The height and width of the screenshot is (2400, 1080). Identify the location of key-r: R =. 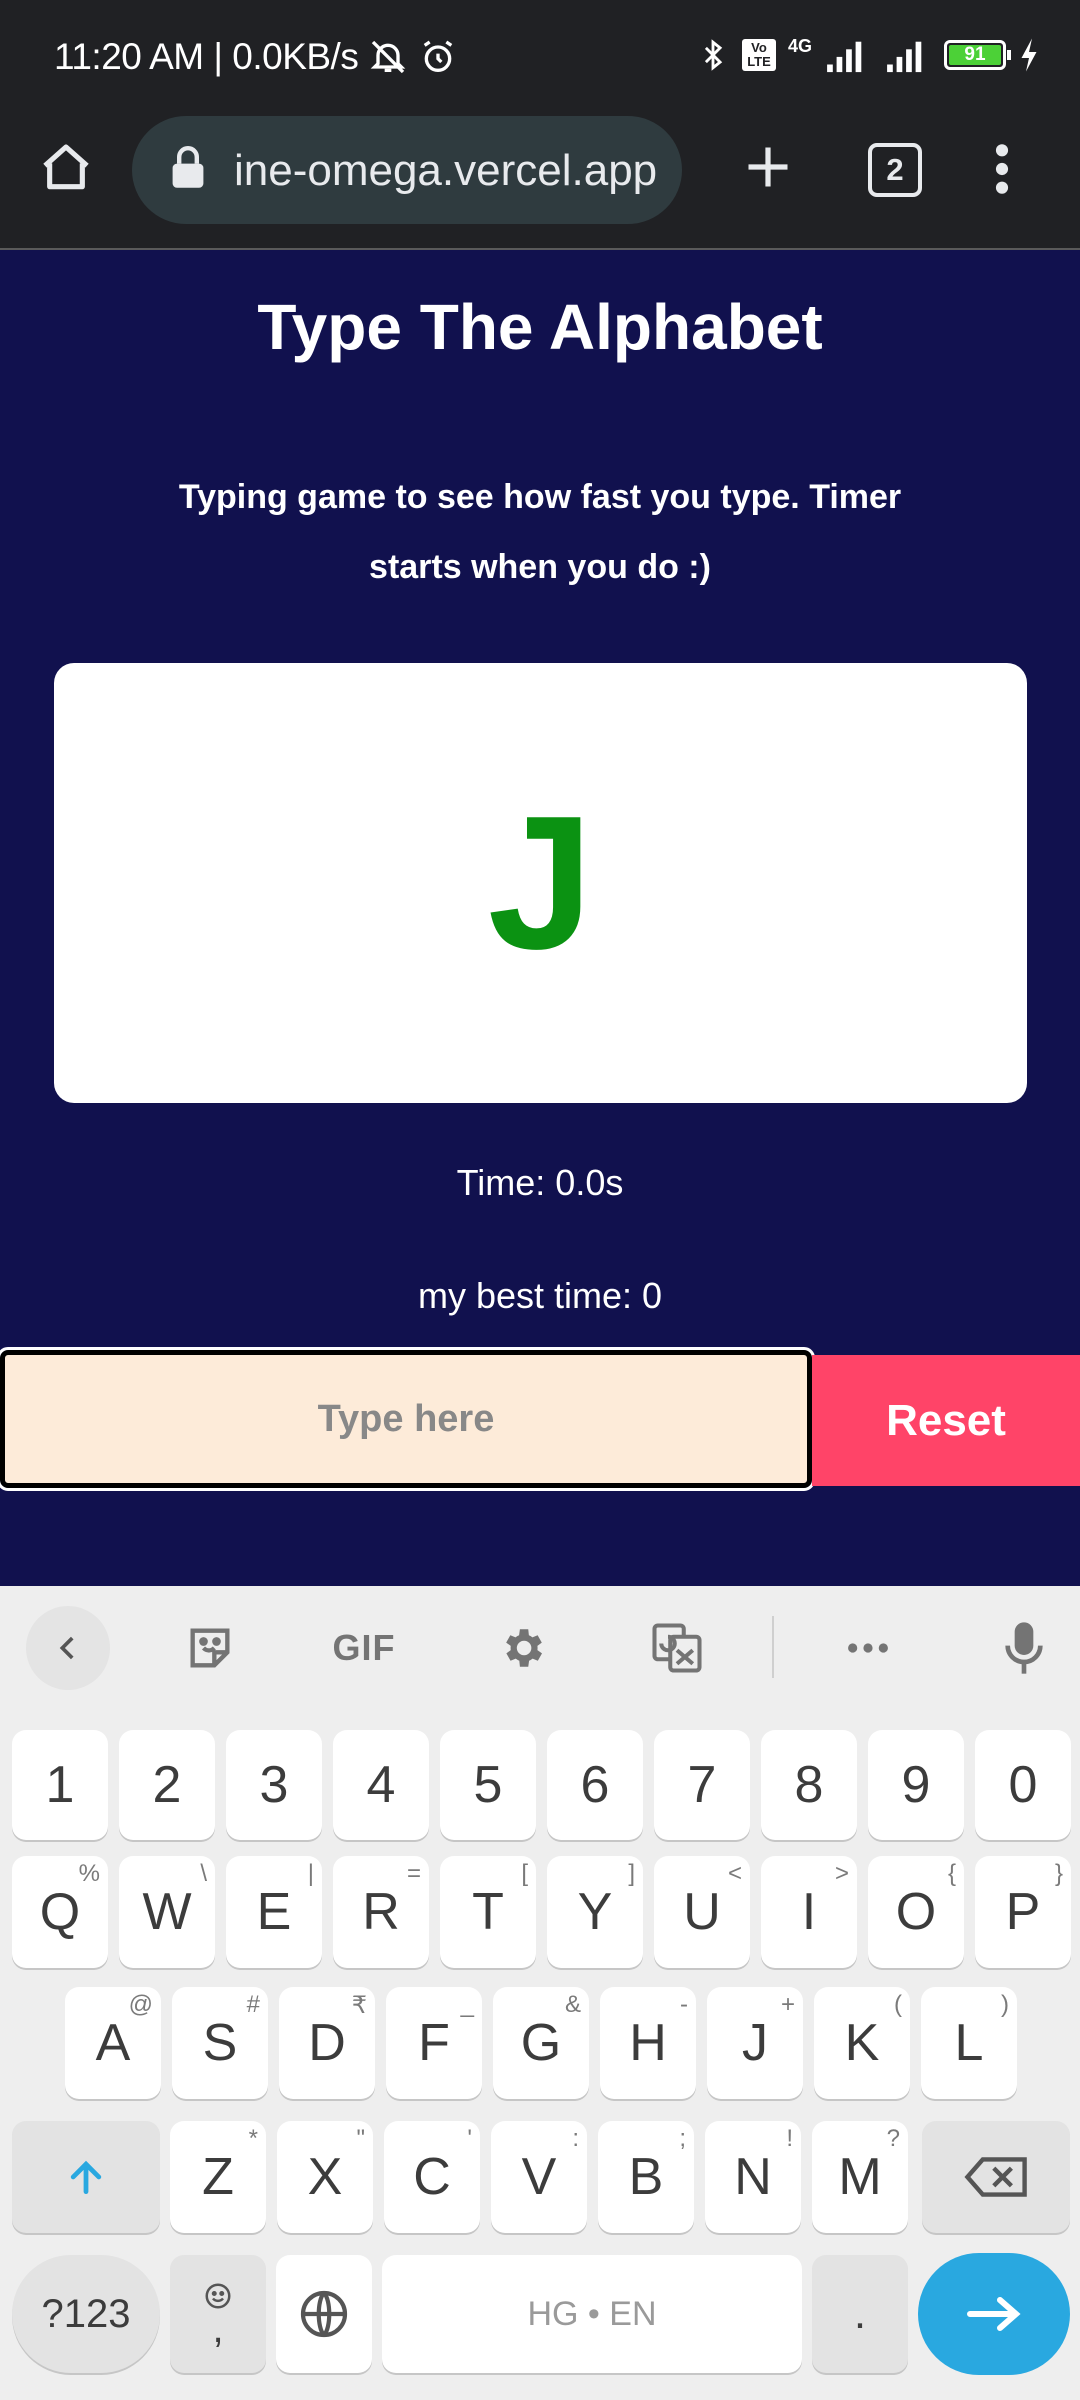
(381, 1912).